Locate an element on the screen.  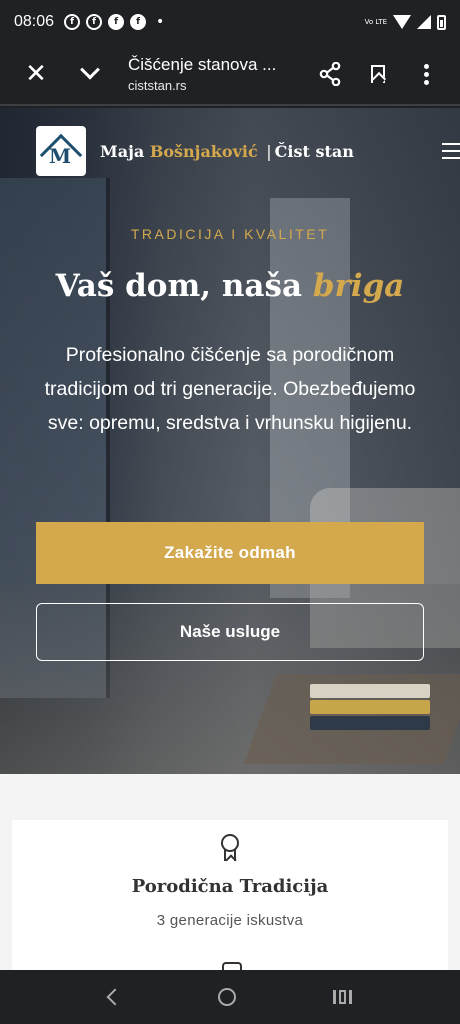
share-icon is located at coordinates (330, 74).